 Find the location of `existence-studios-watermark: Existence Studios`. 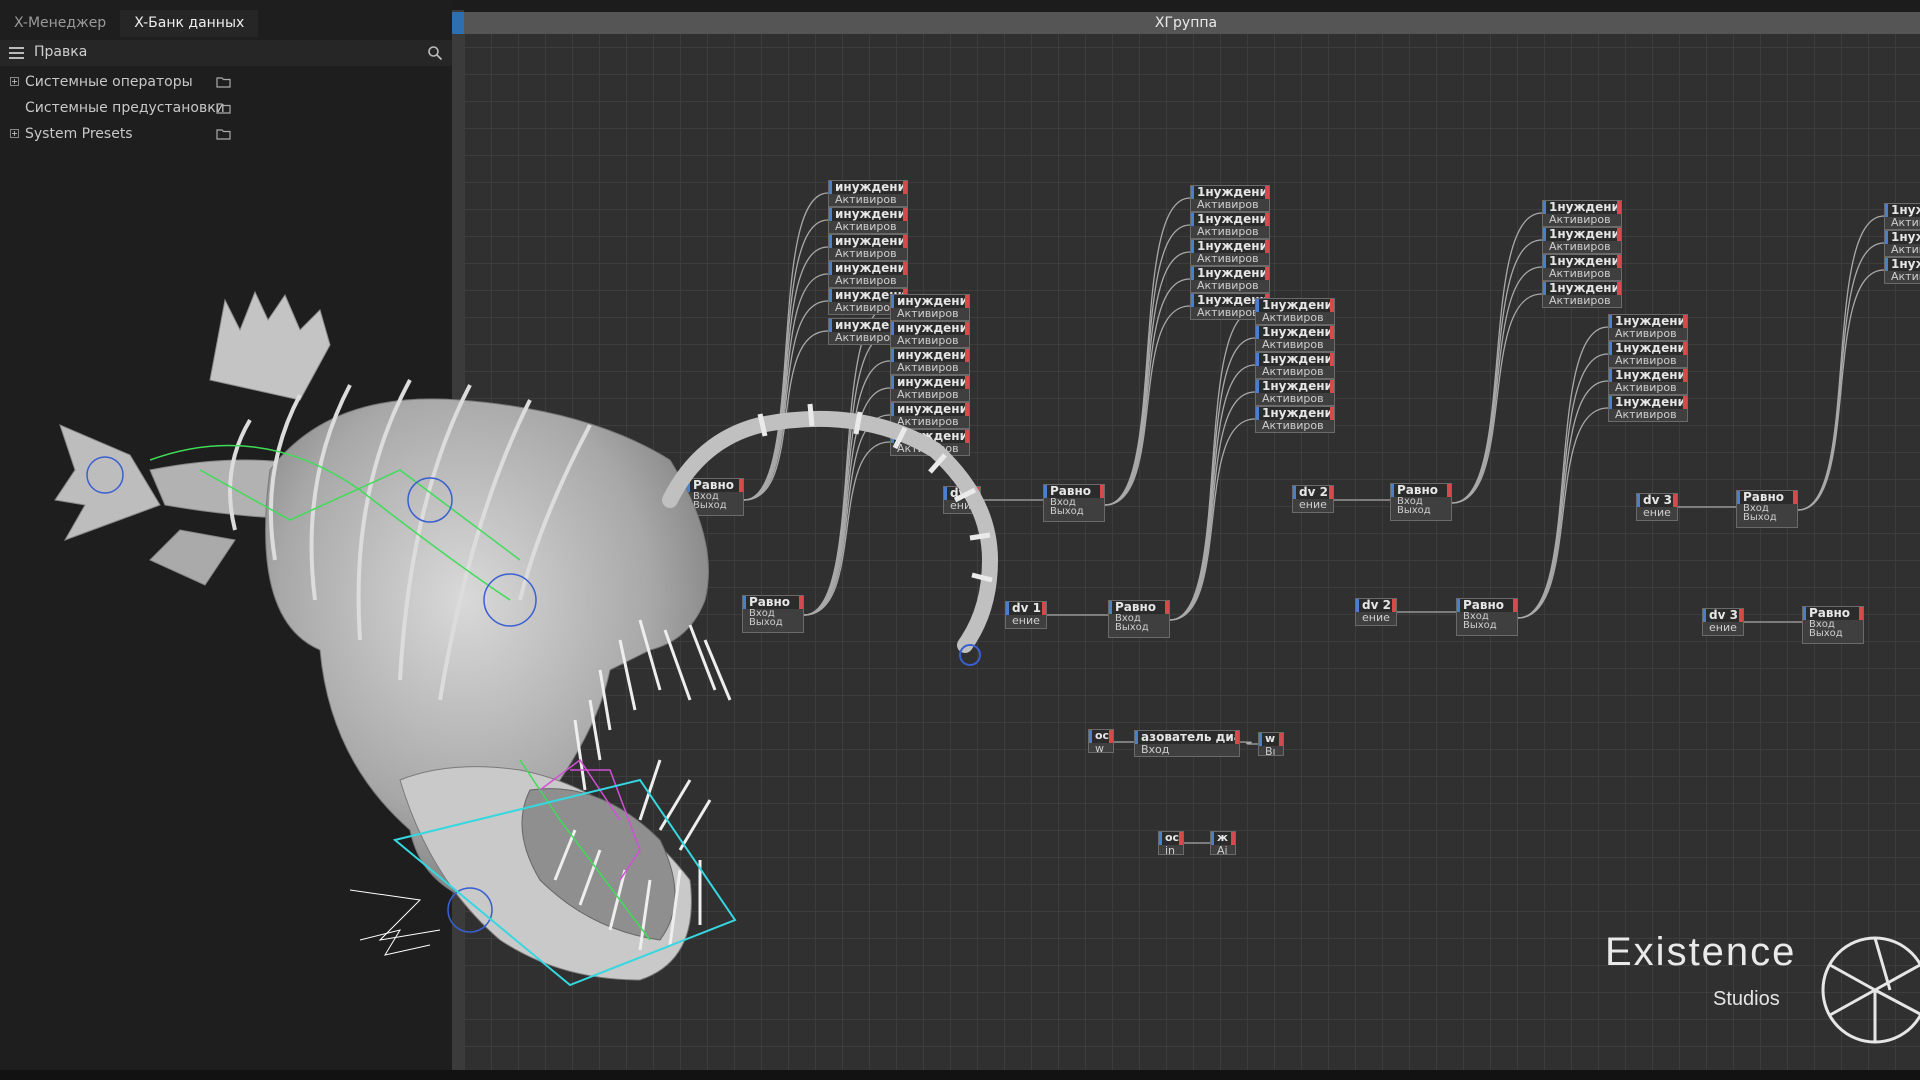

existence-studios-watermark: Existence Studios is located at coordinates (1762, 987).